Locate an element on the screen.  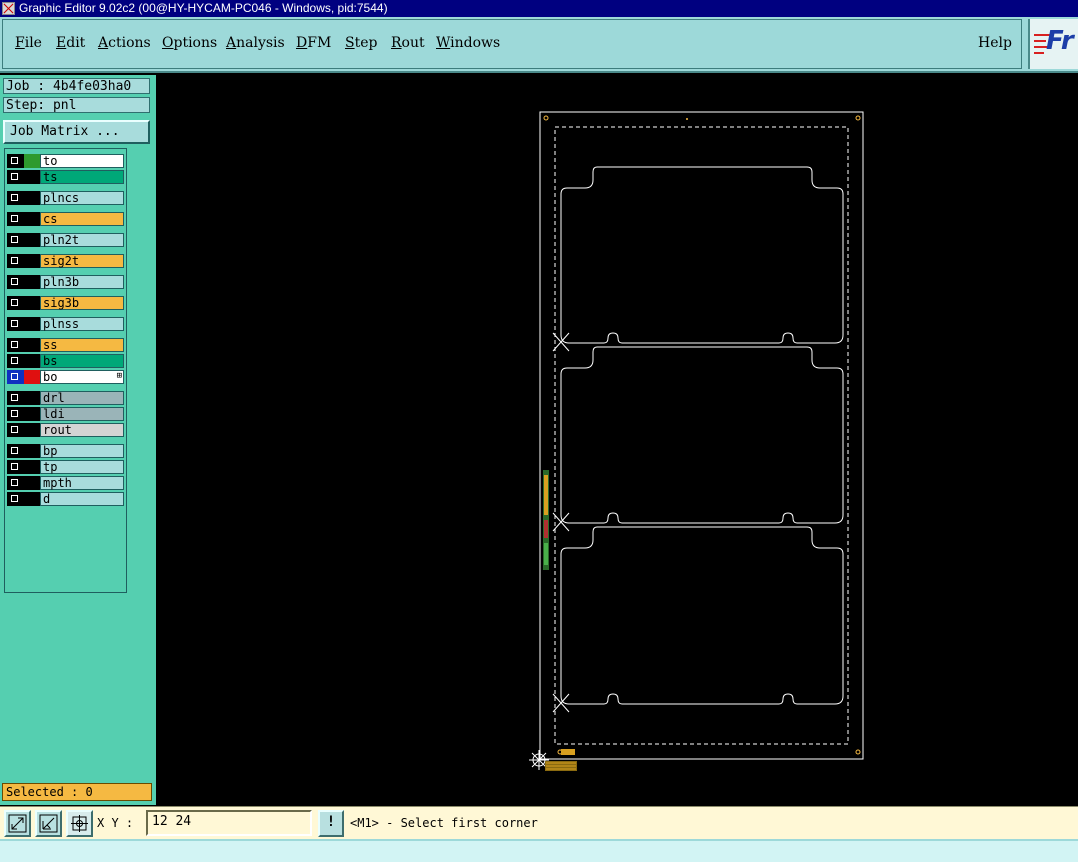
layer-row: sig3b is located at coordinates (65, 303).